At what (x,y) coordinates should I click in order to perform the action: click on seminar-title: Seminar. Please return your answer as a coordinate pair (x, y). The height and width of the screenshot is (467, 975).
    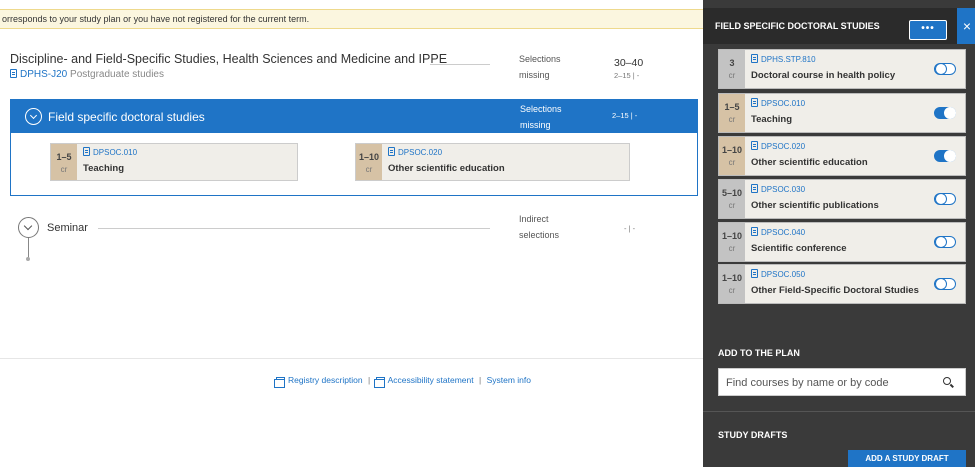
    Looking at the image, I should click on (67, 228).